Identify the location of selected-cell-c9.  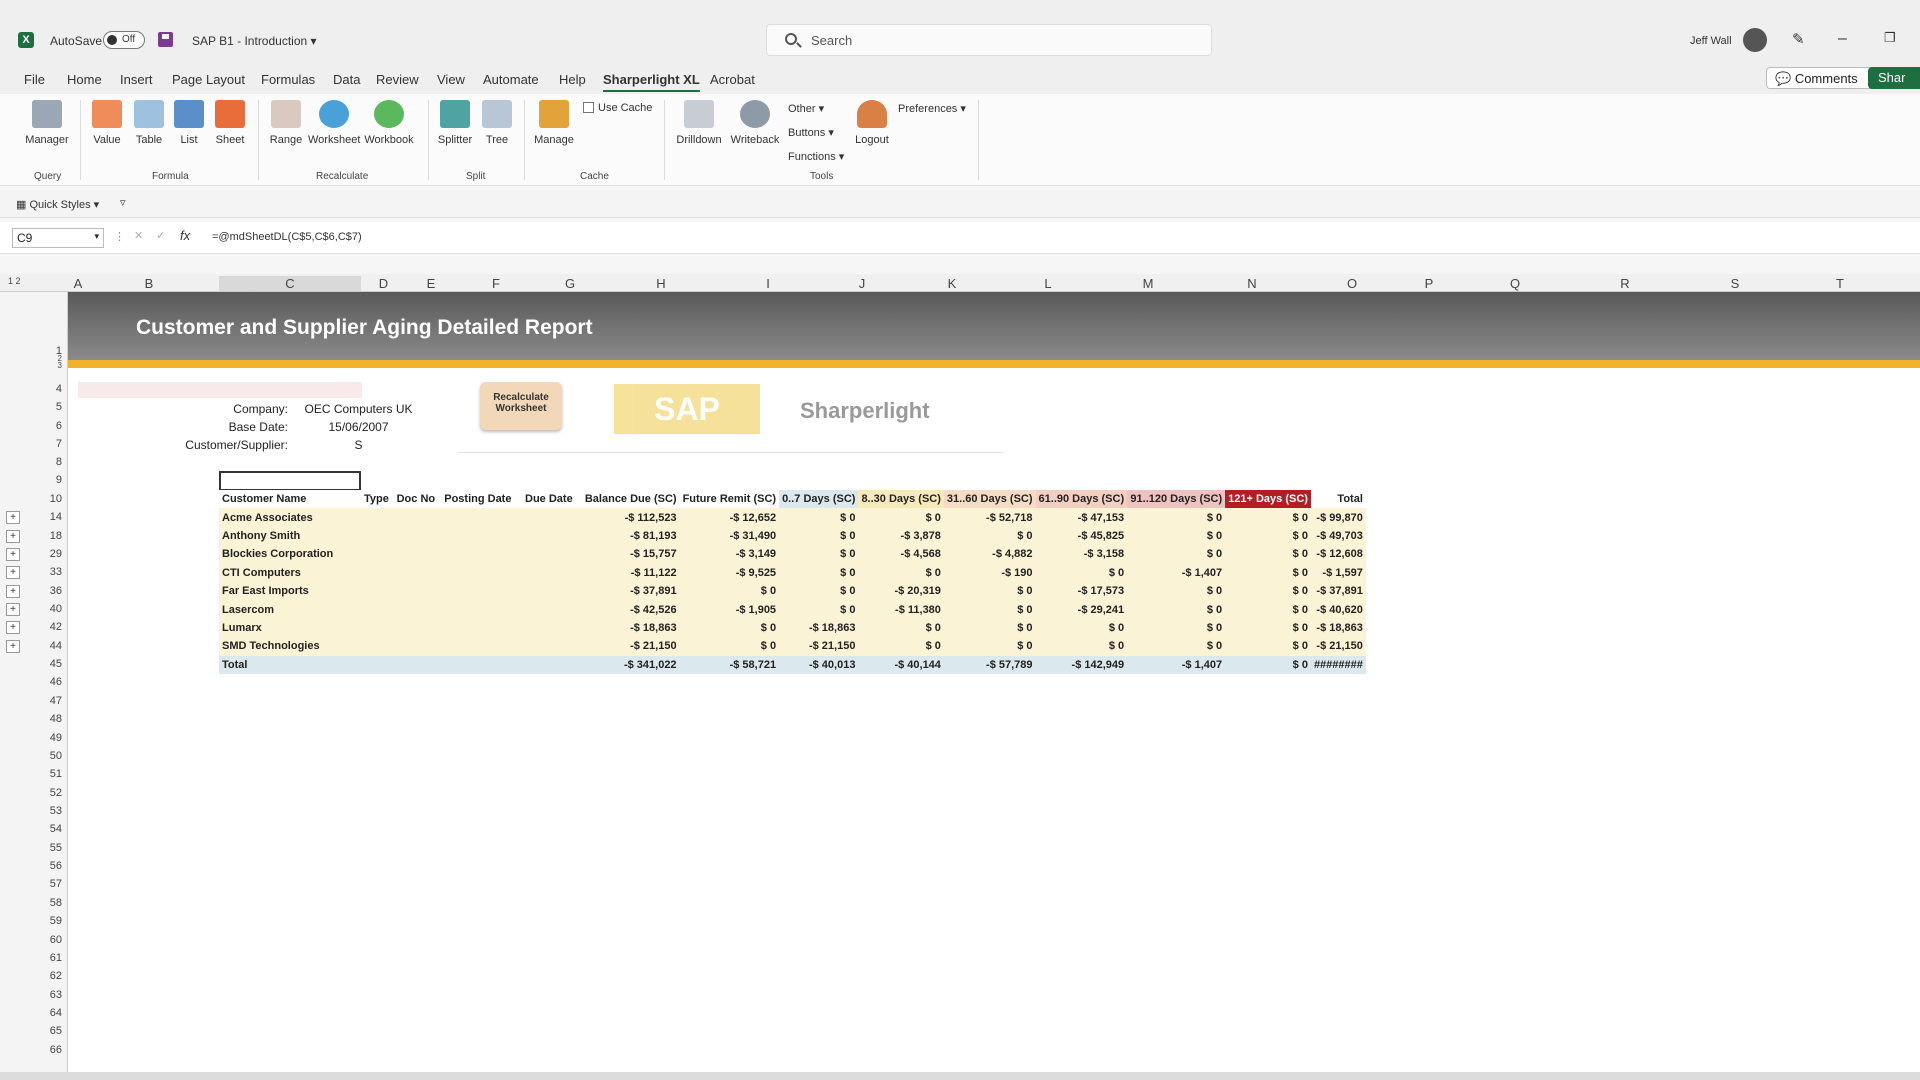
(290, 481).